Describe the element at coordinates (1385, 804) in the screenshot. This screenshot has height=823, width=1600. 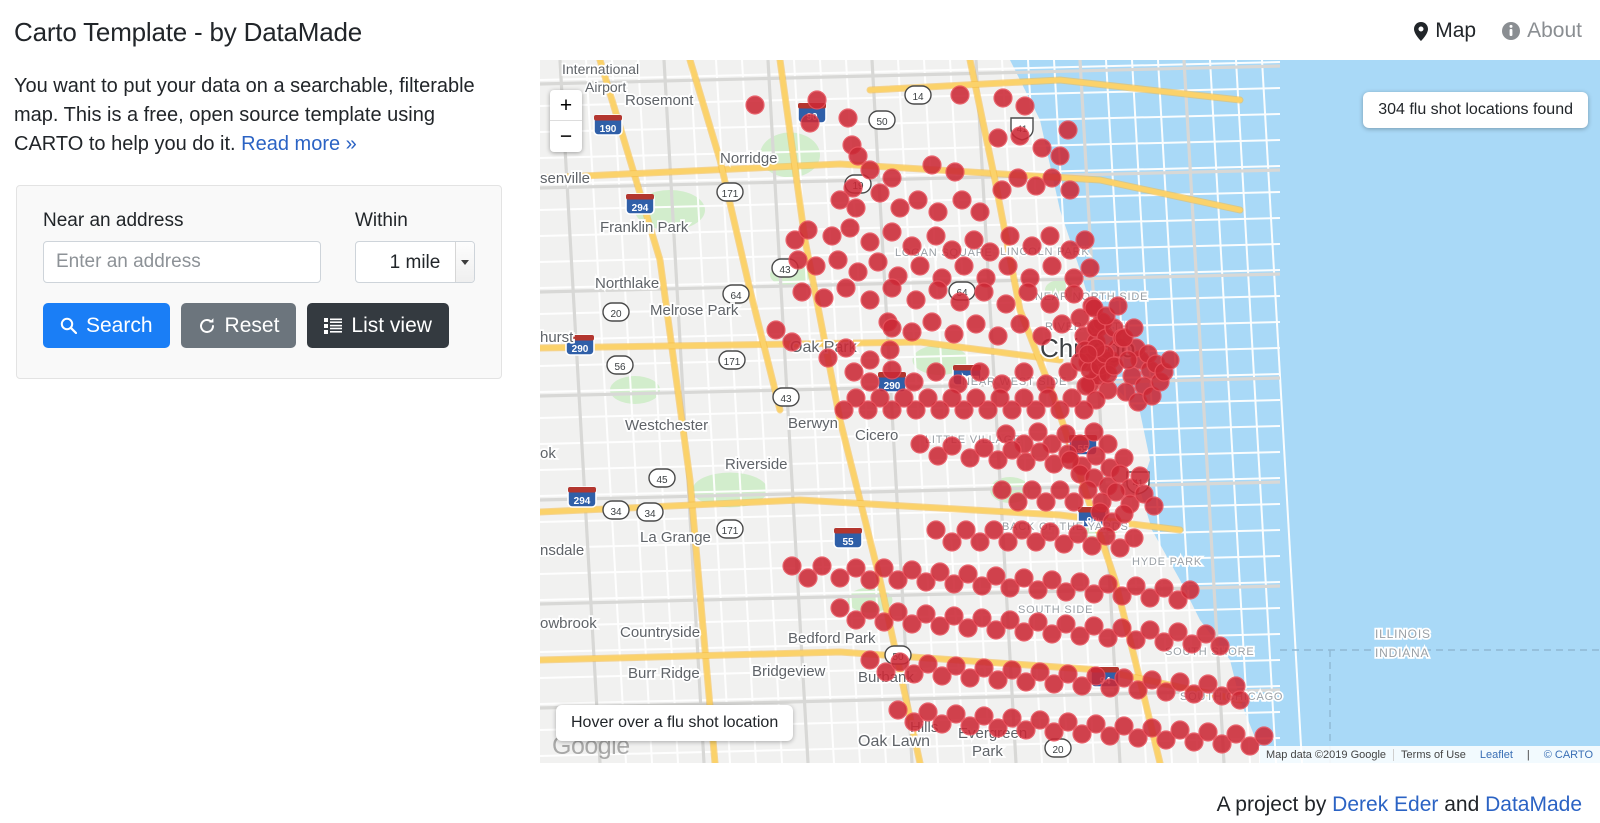
I see `footer-author-link: Derek Eder` at that location.